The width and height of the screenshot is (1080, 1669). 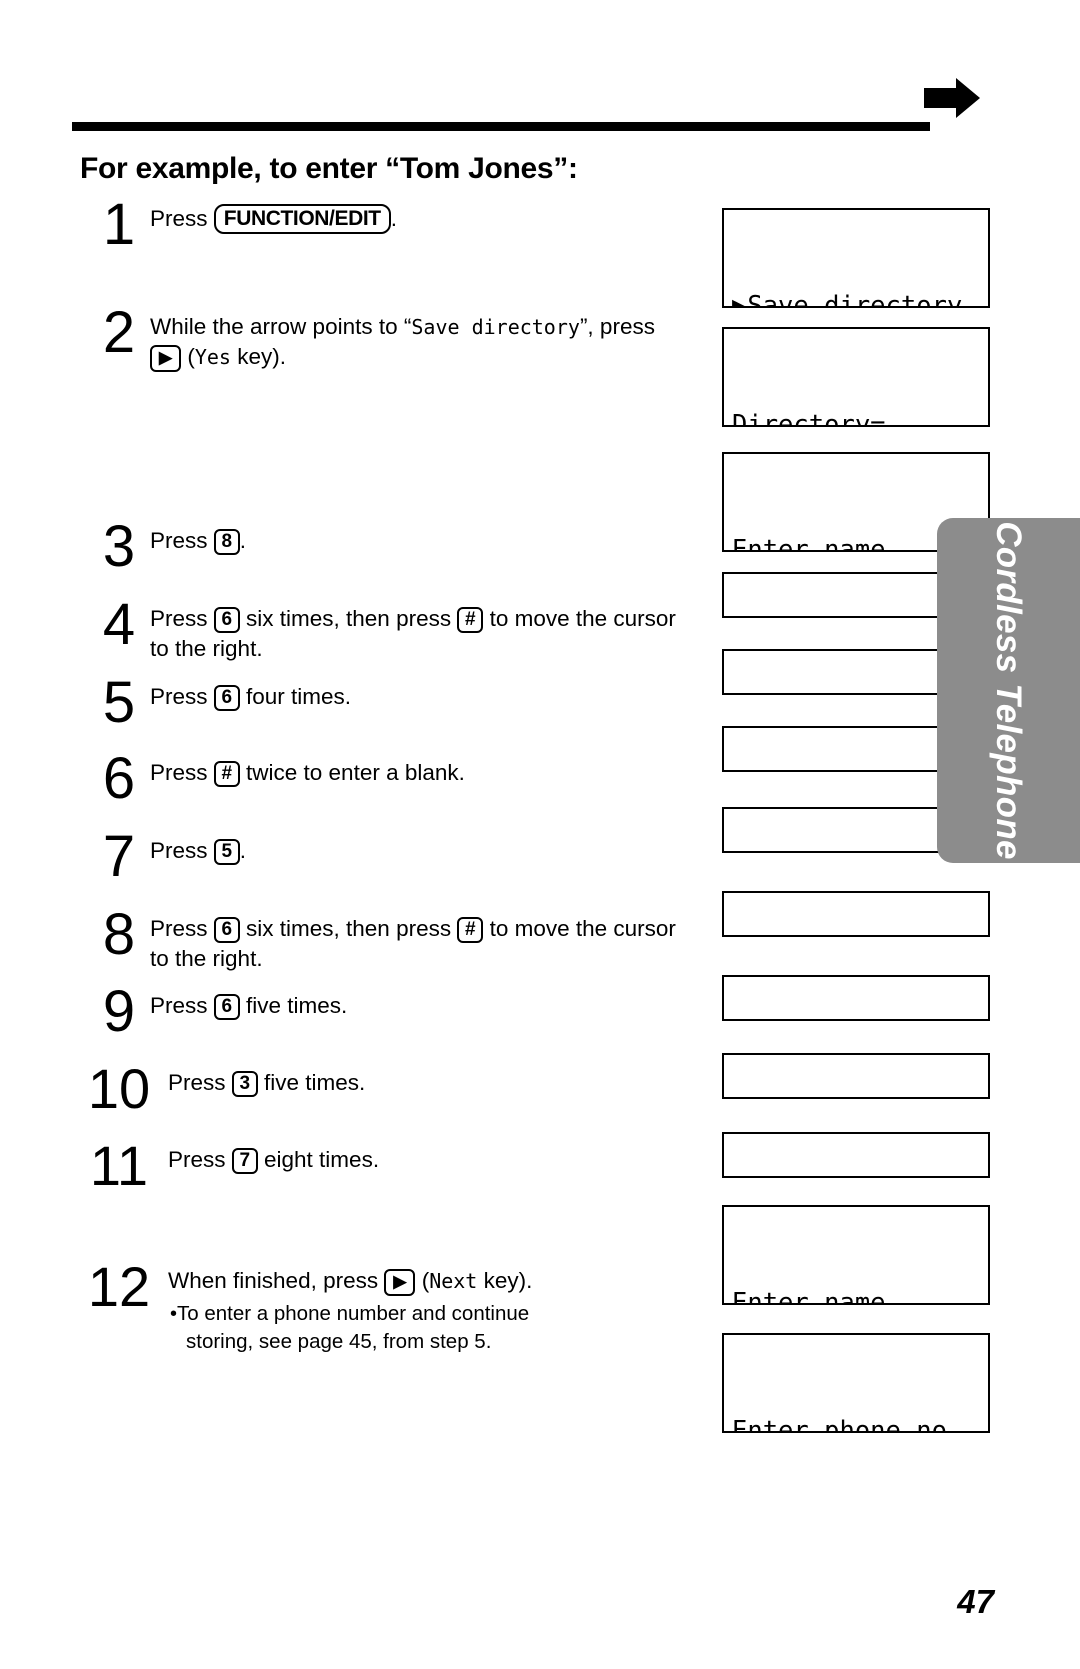 I want to click on header-rule, so click(x=501, y=126).